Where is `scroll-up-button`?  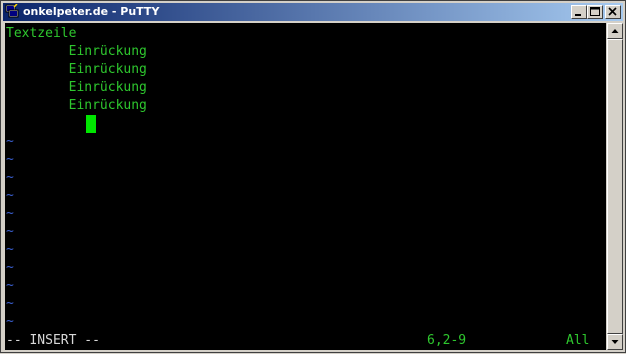 scroll-up-button is located at coordinates (615, 31).